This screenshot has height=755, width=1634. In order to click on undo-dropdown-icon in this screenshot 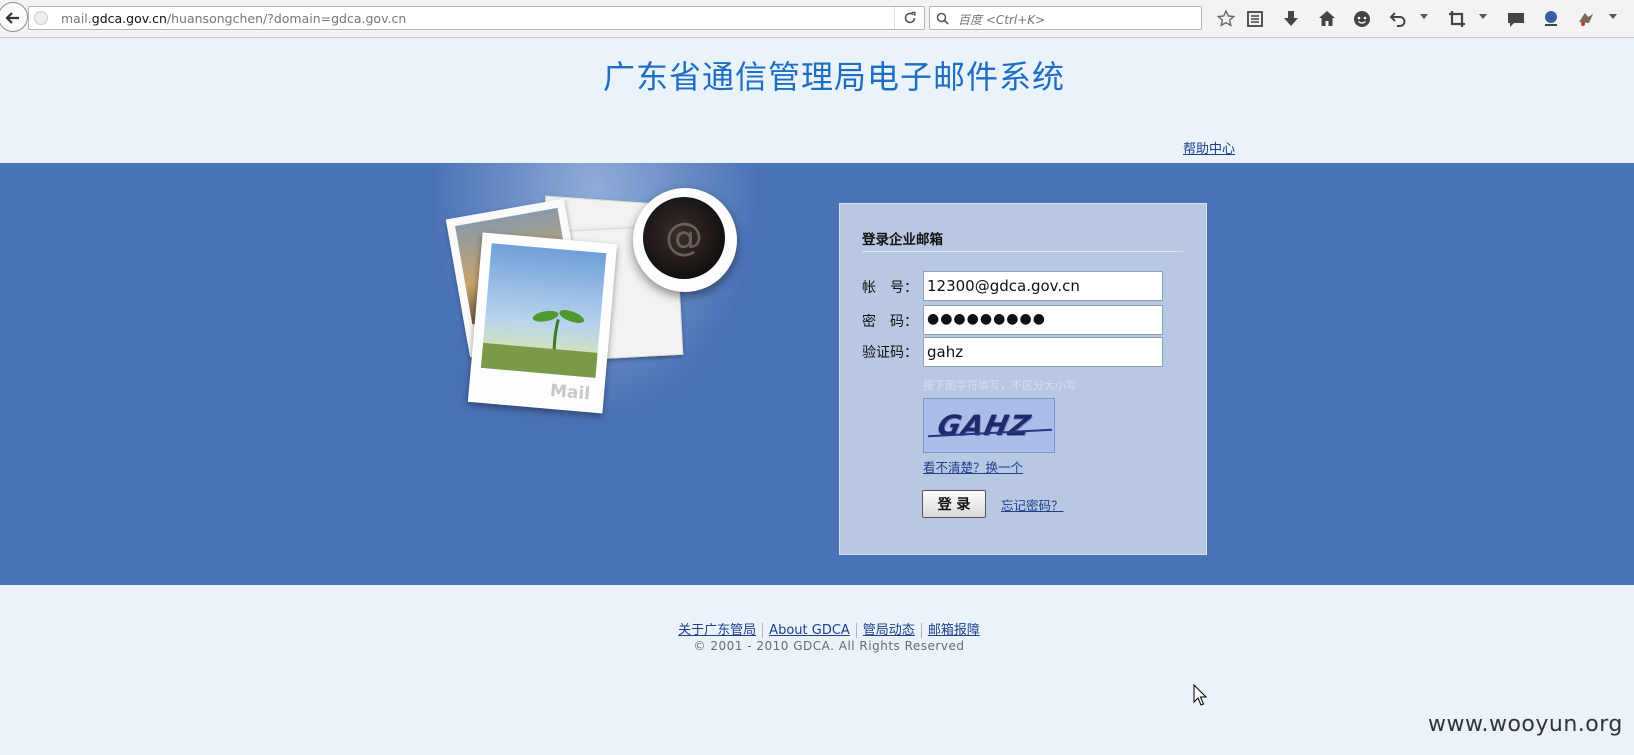, I will do `click(1424, 16)`.